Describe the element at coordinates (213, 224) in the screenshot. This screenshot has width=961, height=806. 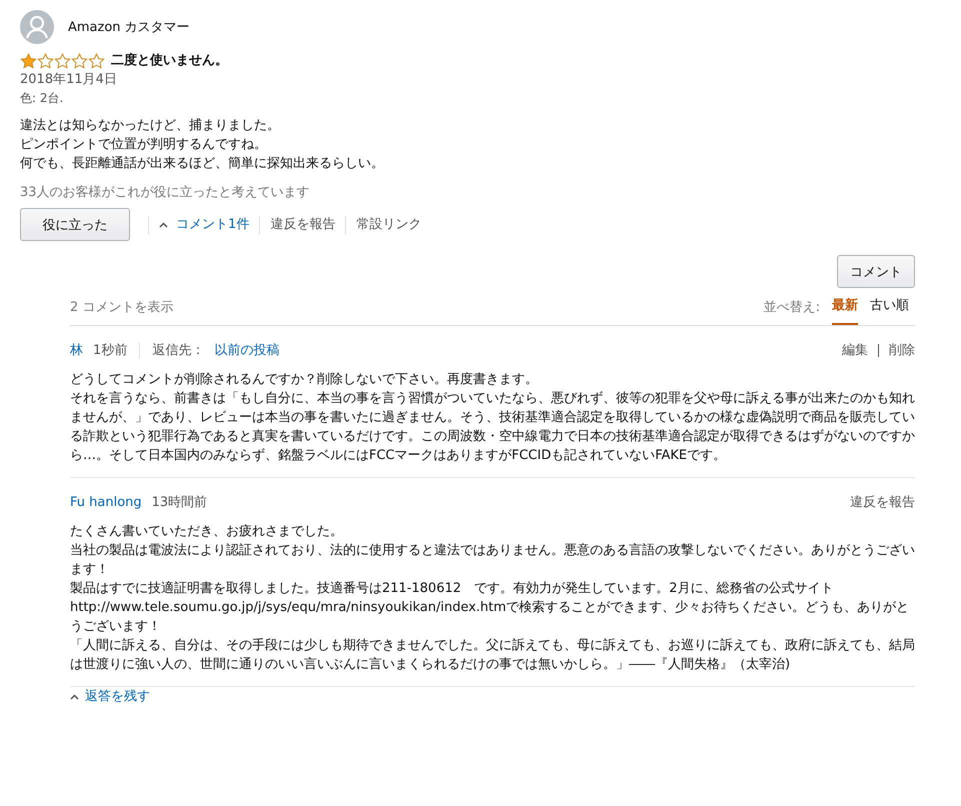
I see `comments-link: コメント1件` at that location.